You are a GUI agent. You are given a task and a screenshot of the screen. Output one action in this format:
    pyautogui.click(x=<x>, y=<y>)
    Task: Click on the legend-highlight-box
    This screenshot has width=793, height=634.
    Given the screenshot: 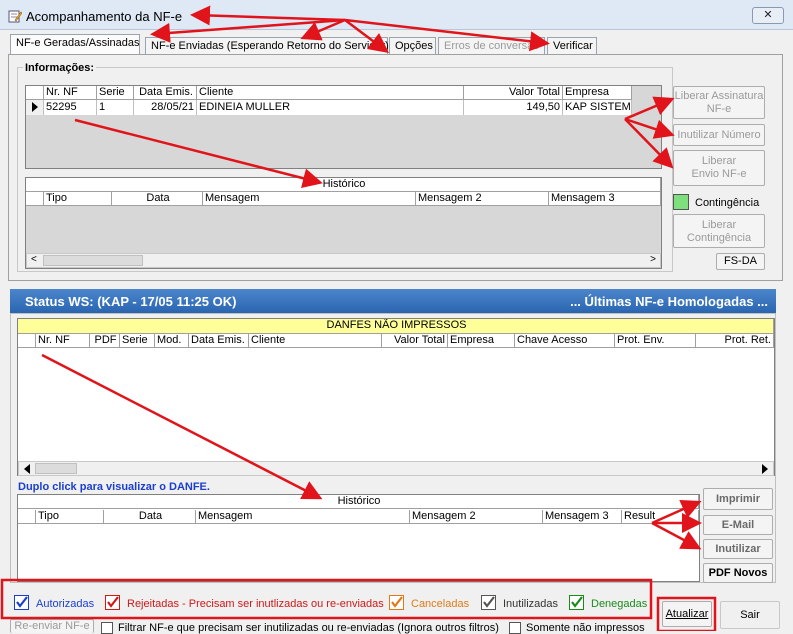 What is the action you would take?
    pyautogui.click(x=326, y=599)
    